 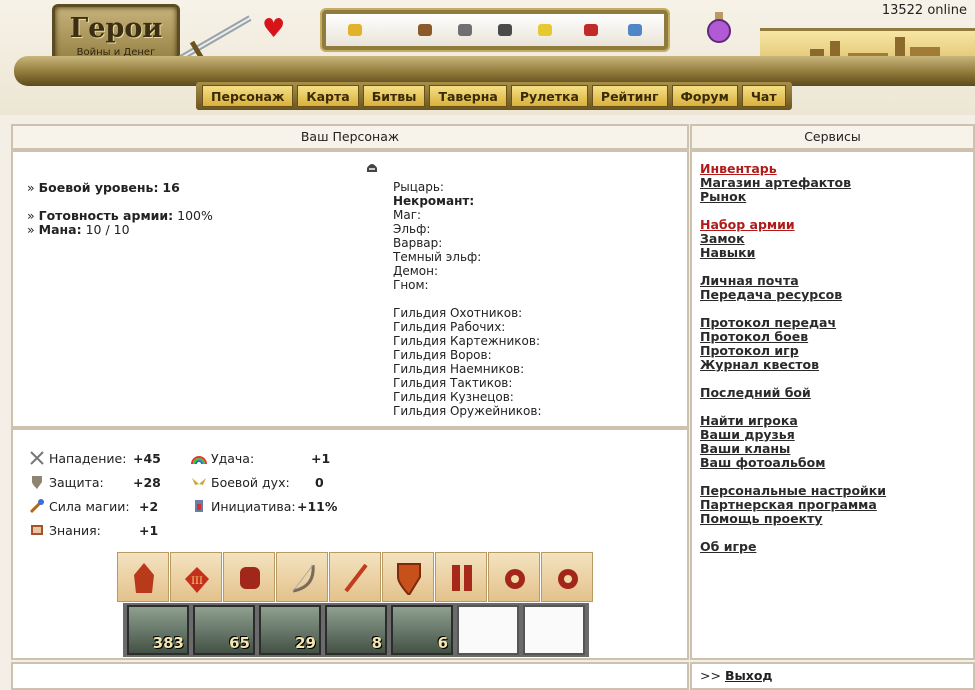 What do you see at coordinates (793, 239) in the screenshot?
I see `service-link: Замок` at bounding box center [793, 239].